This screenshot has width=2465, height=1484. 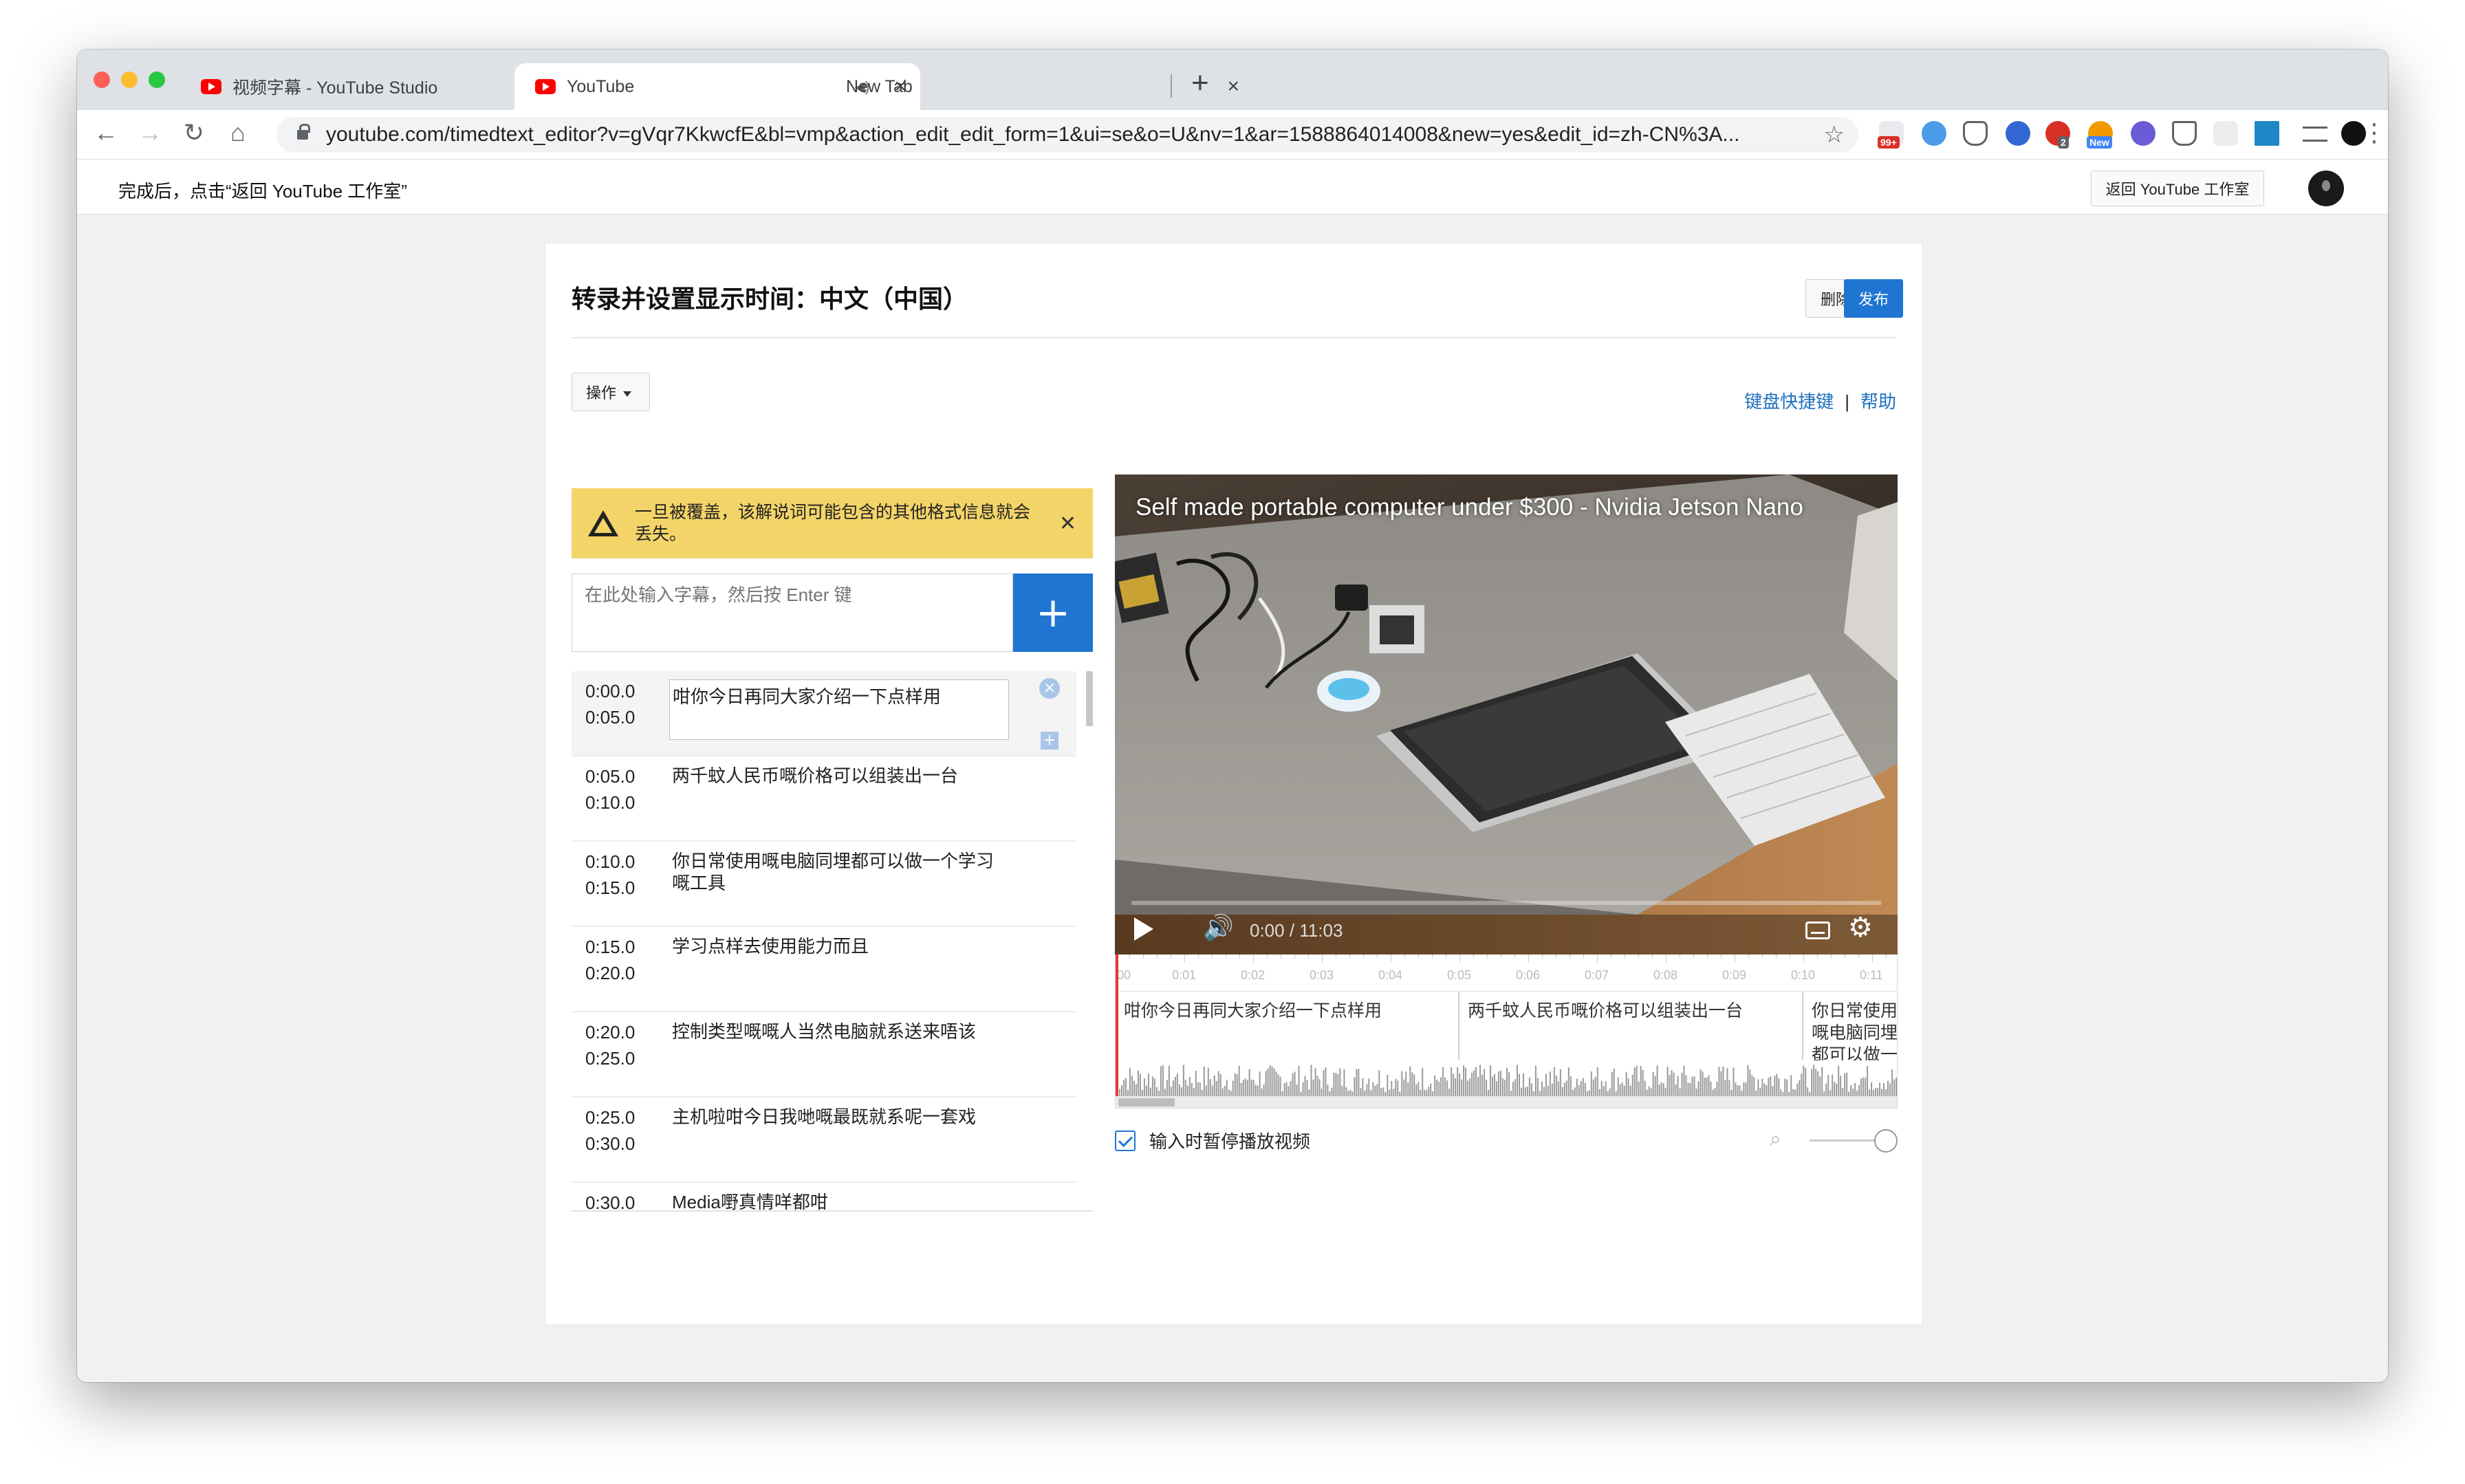 I want to click on shield-icon, so click(x=2184, y=133).